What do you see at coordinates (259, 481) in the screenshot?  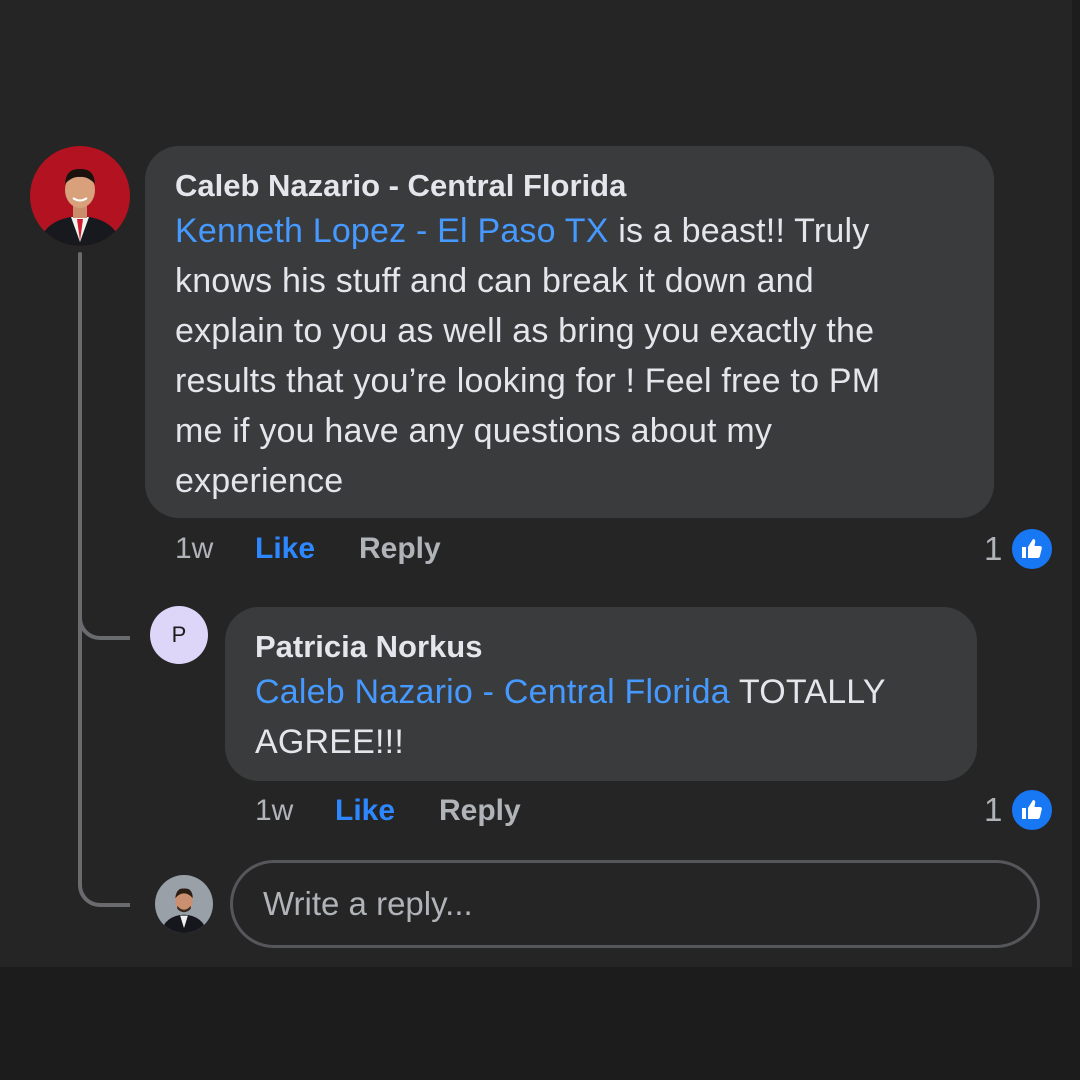 I see `comment-text-line: experience` at bounding box center [259, 481].